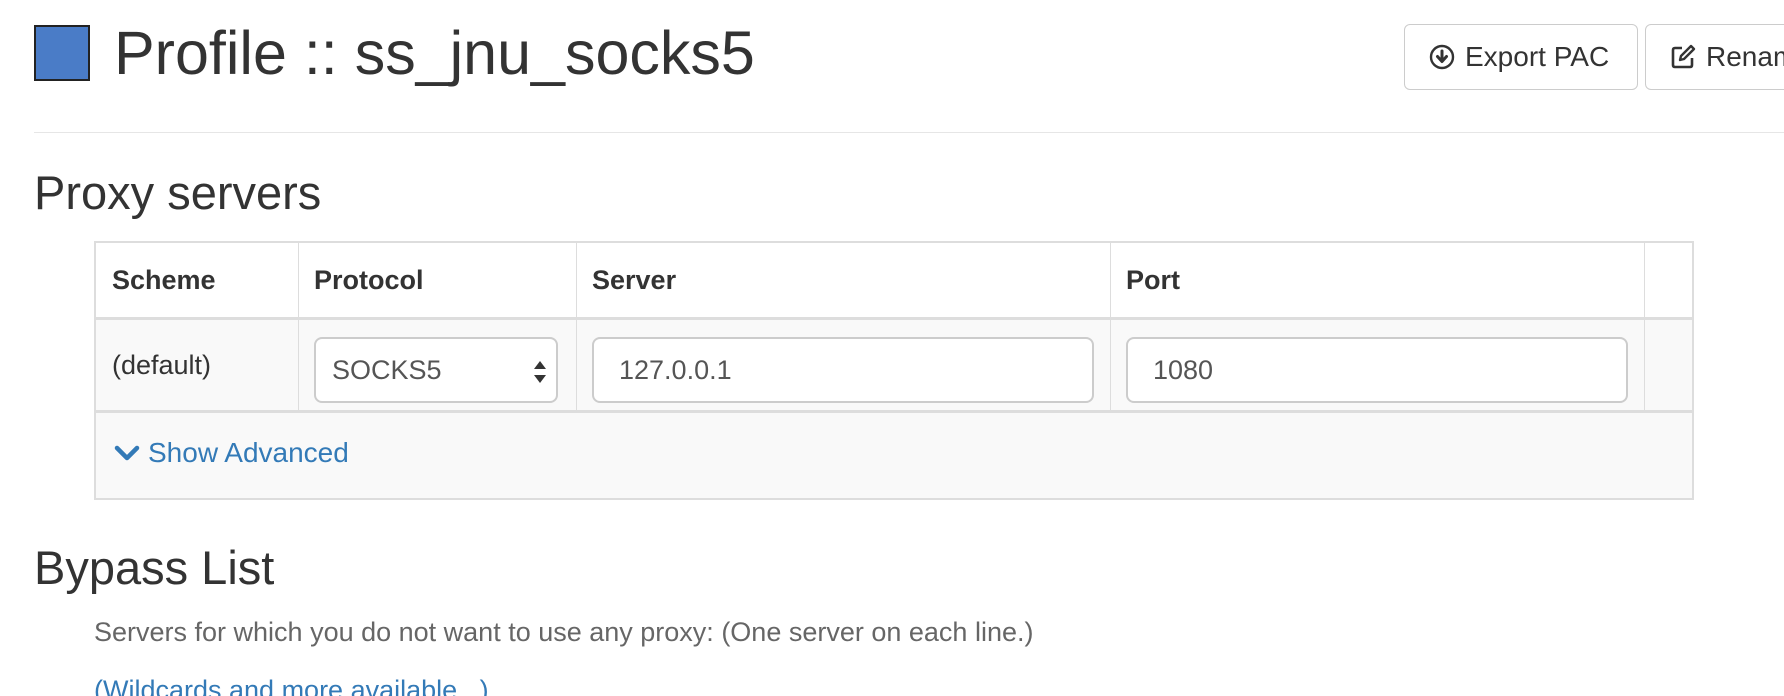  Describe the element at coordinates (1745, 56) in the screenshot. I see `rename-label: Renam` at that location.